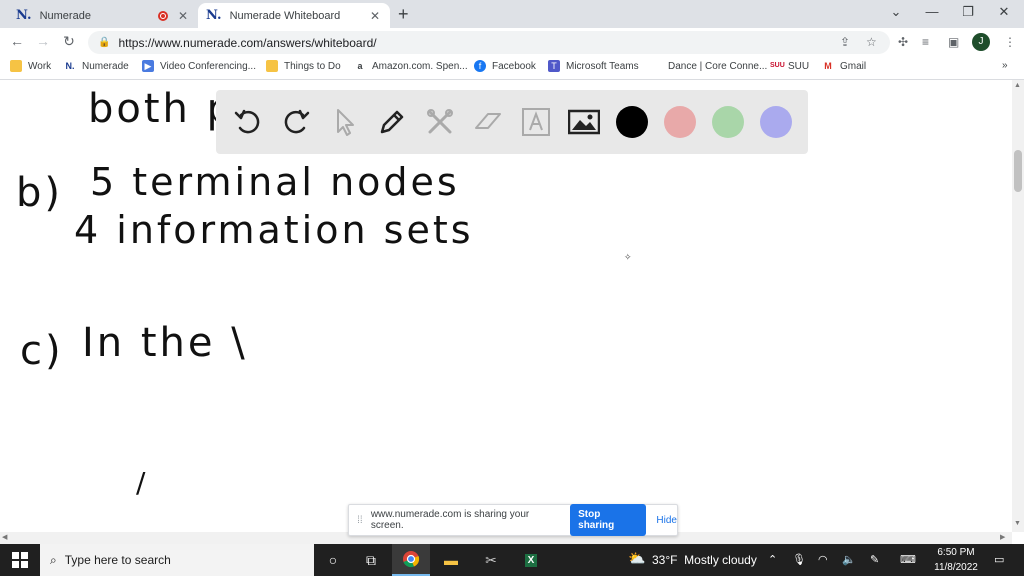 Image resolution: width=1024 pixels, height=576 pixels. What do you see at coordinates (96, 66) in the screenshot?
I see `bookmark-numerade: N. Numerade` at bounding box center [96, 66].